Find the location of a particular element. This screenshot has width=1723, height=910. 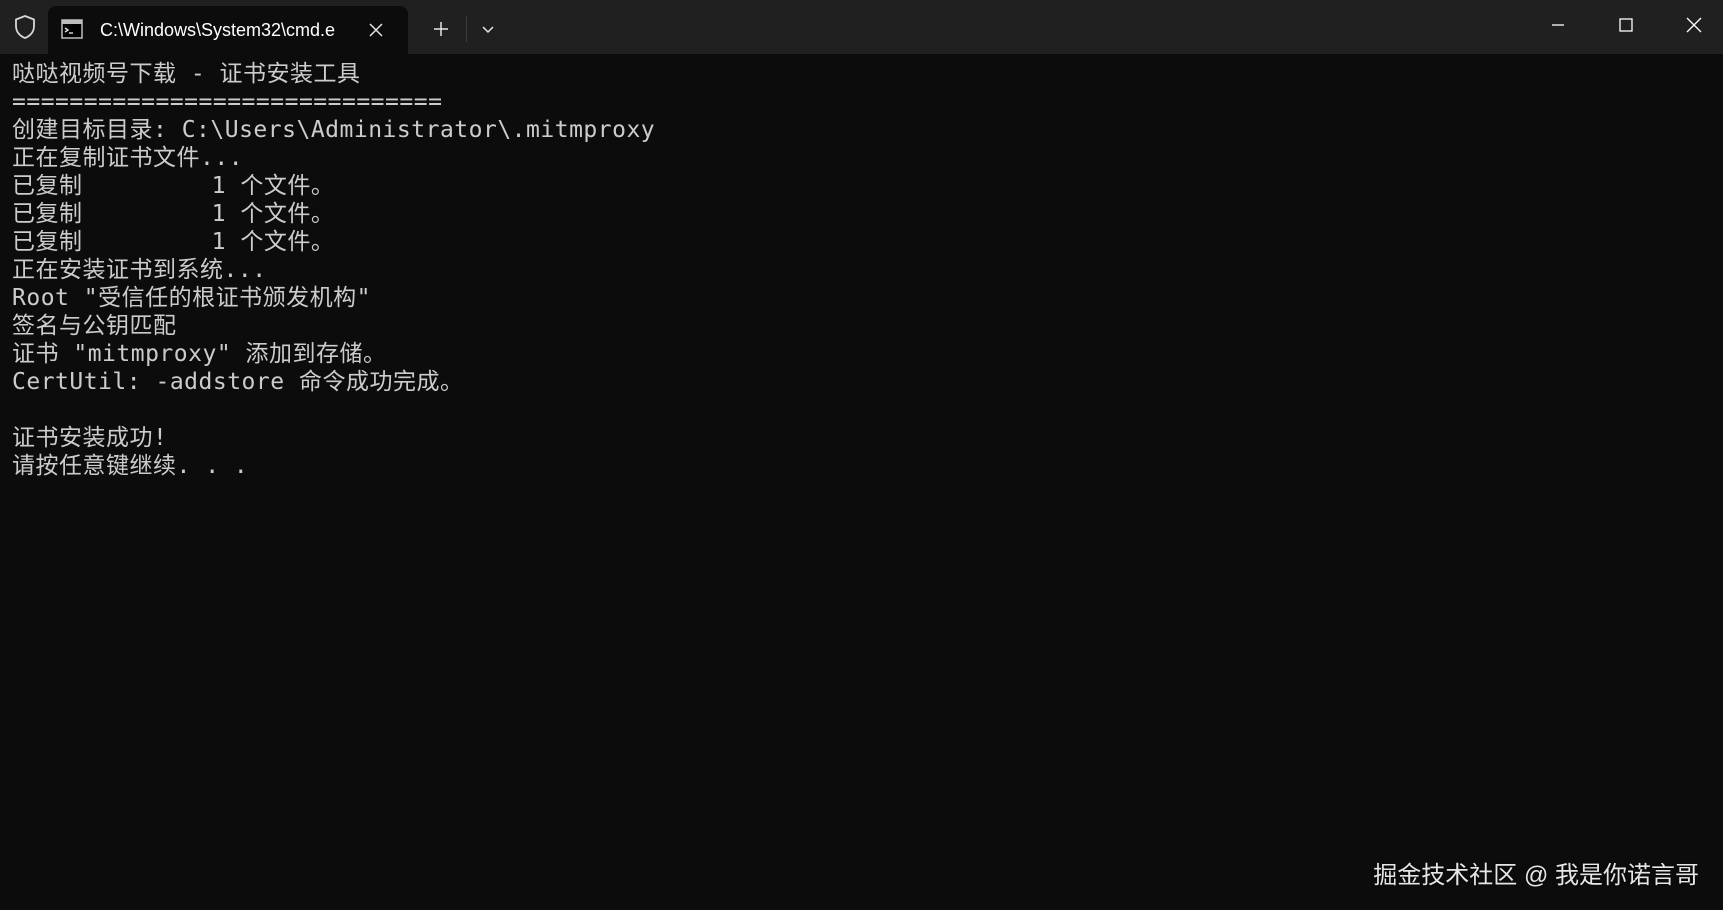

console-line-prompt: 请按任意键继续. . . is located at coordinates (130, 466).